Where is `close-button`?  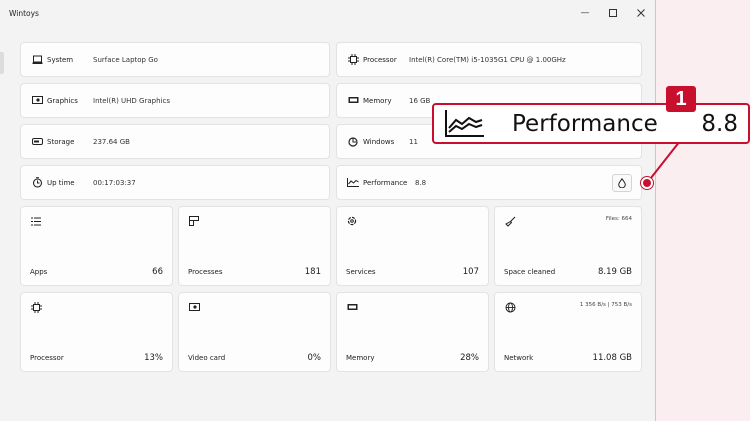 close-button is located at coordinates (641, 13).